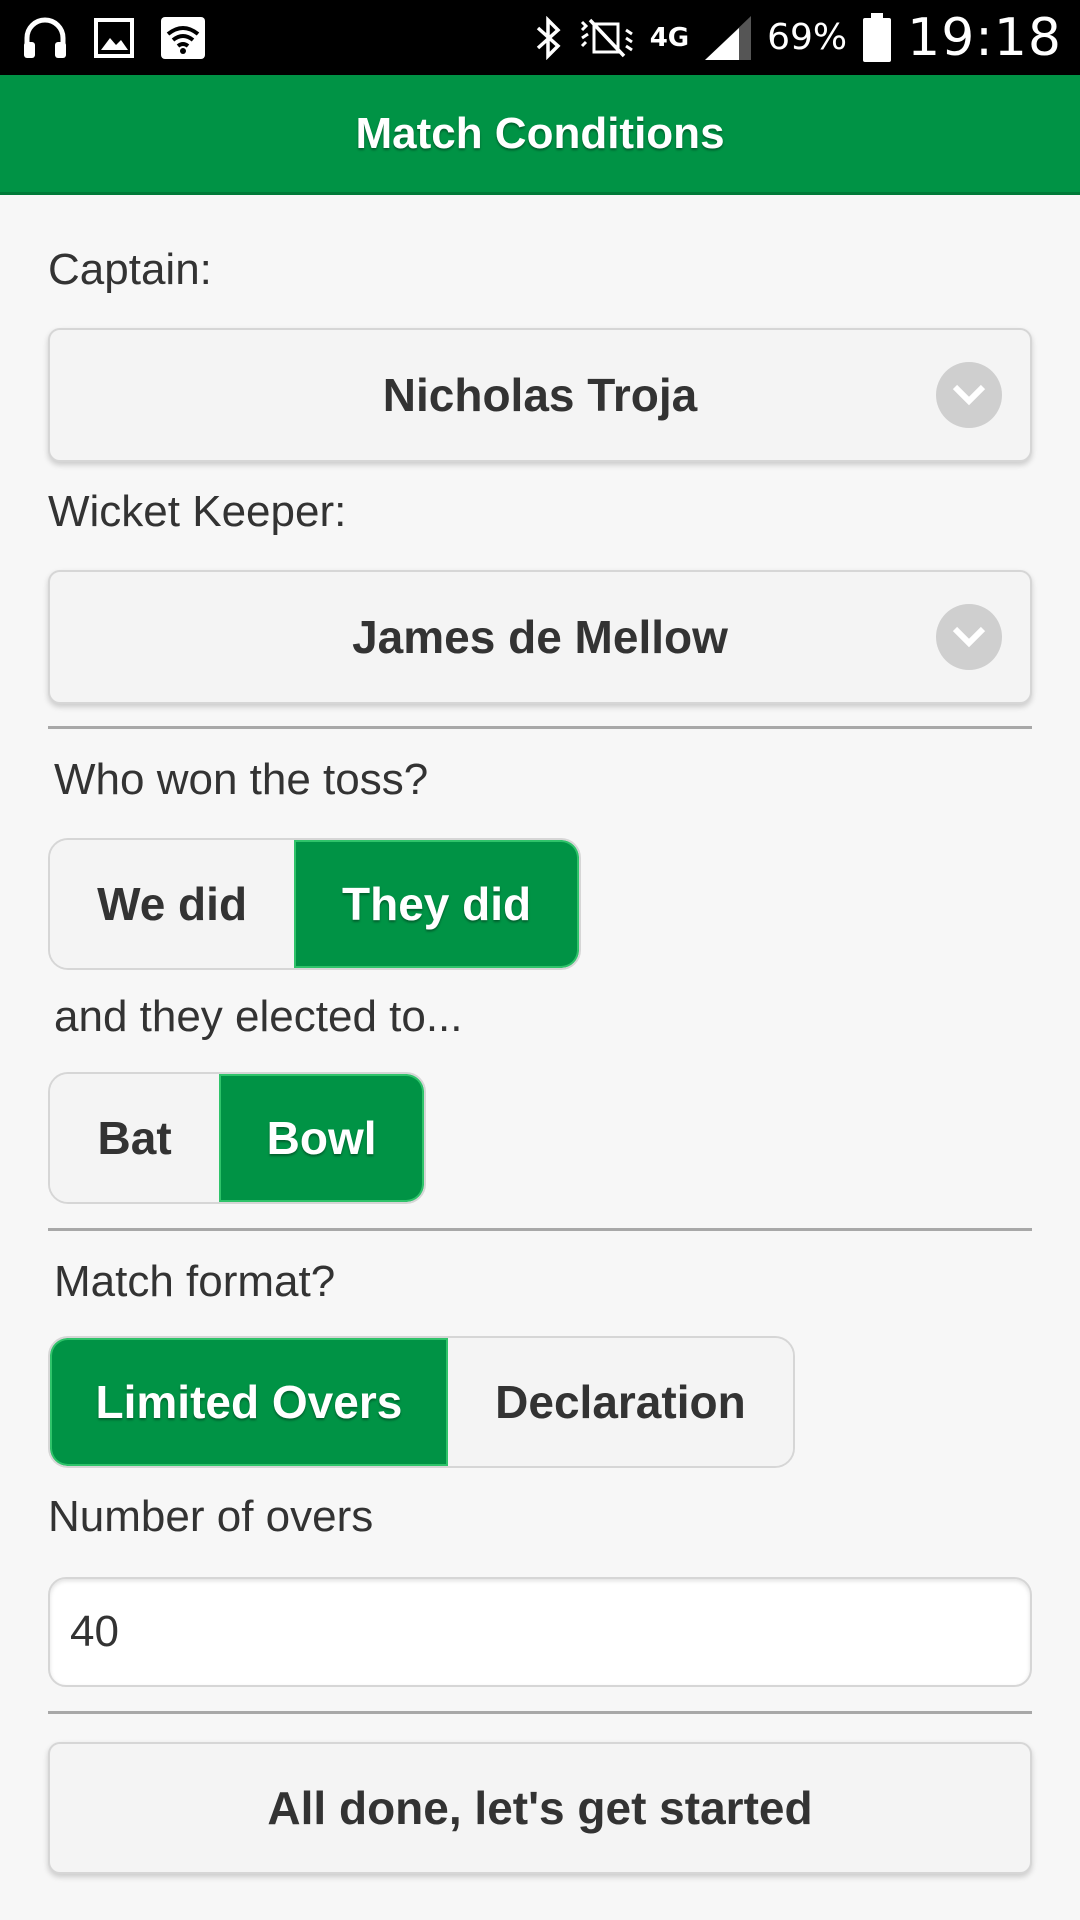  I want to click on format-question: Match format?, so click(195, 1281).